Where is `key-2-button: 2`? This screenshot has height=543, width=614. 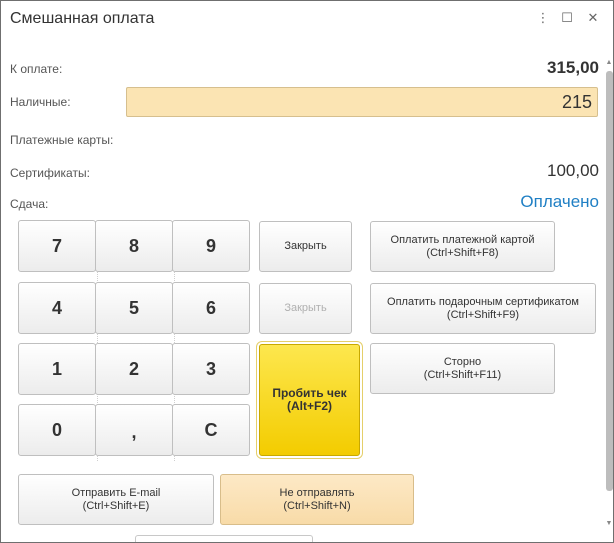 key-2-button: 2 is located at coordinates (134, 369).